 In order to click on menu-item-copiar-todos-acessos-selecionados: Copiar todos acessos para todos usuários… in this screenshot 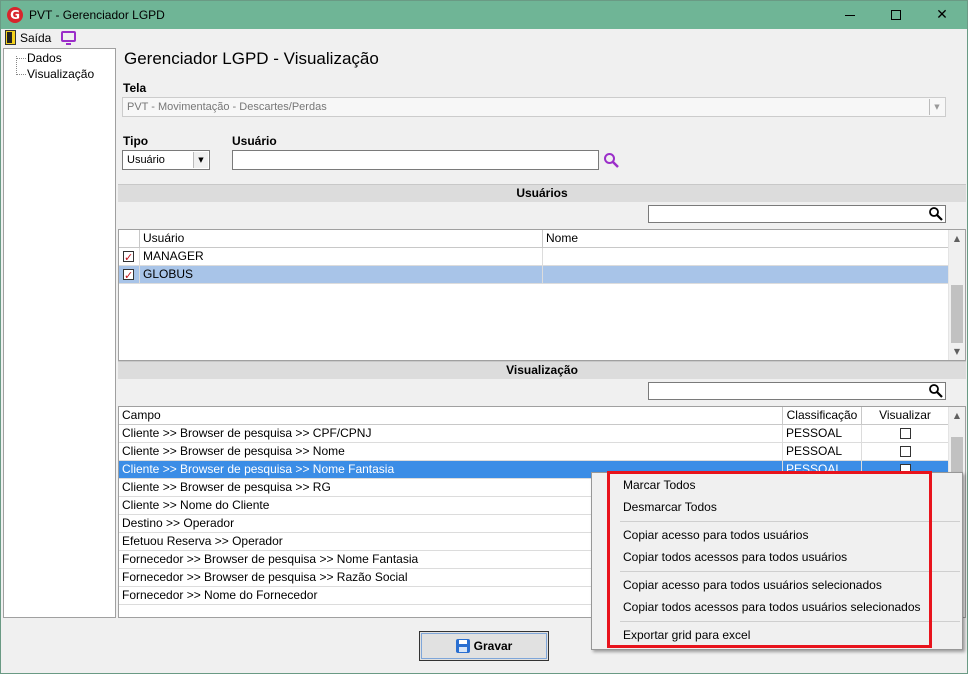, I will do `click(772, 607)`.